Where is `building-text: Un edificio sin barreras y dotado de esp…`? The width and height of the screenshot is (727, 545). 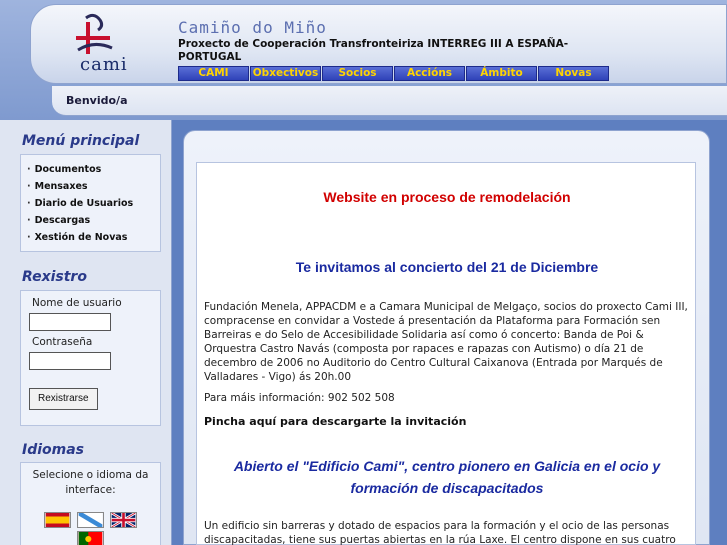
building-text: Un edificio sin barreras y dotado de esp… is located at coordinates (440, 532).